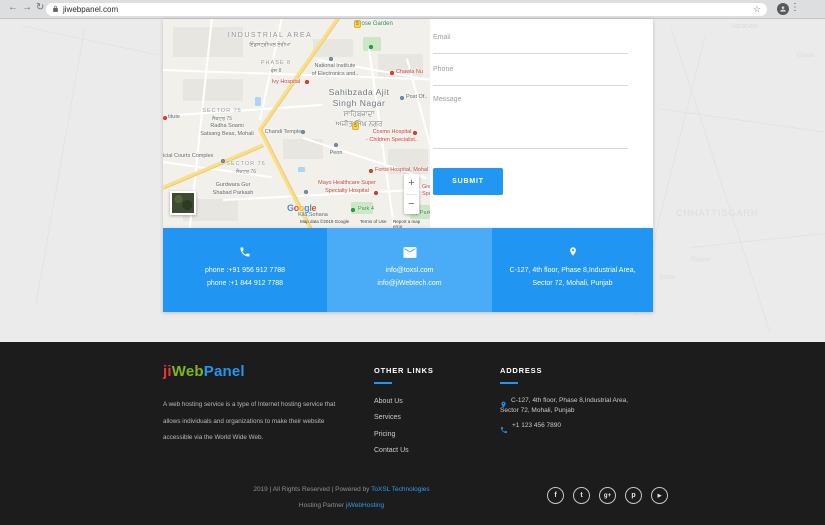  What do you see at coordinates (415, 133) in the screenshot?
I see `map-pin-cosmo` at bounding box center [415, 133].